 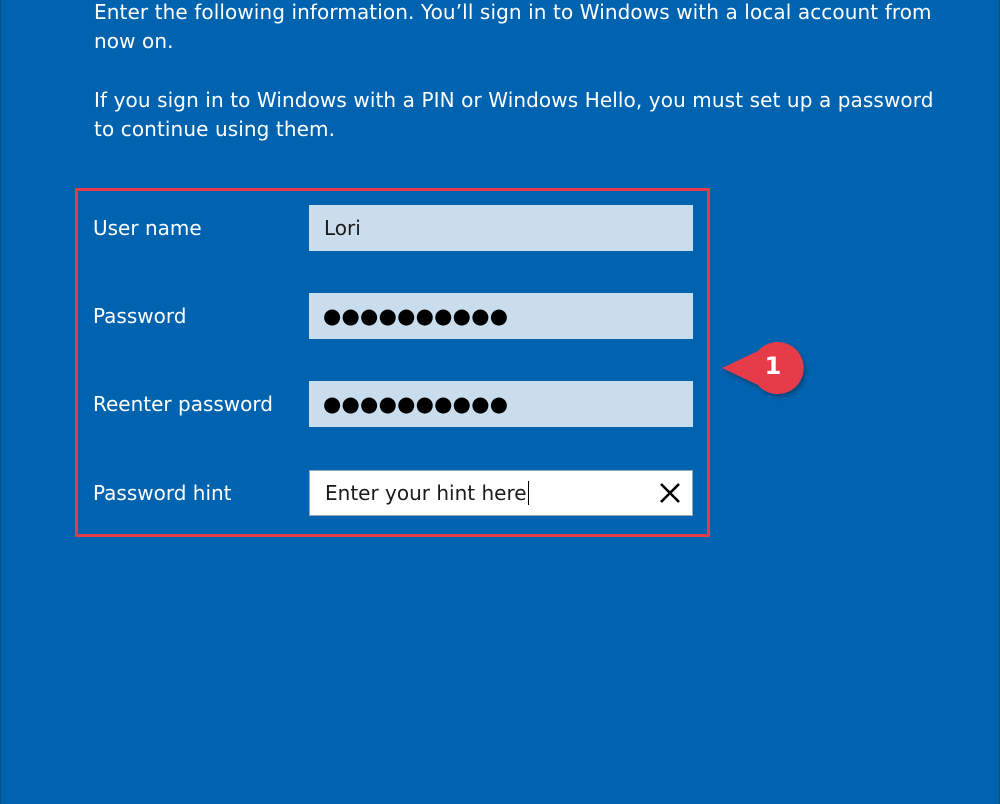 I want to click on password-hint-label: Password hint, so click(x=162, y=493).